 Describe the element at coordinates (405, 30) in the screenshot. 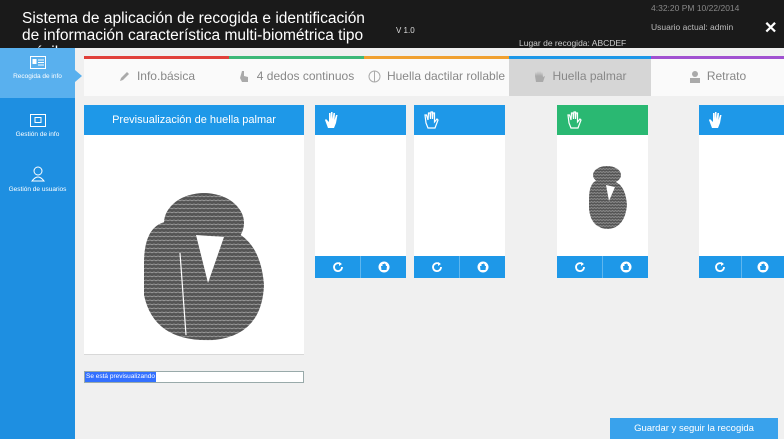

I see `version-label: V 1.0` at that location.